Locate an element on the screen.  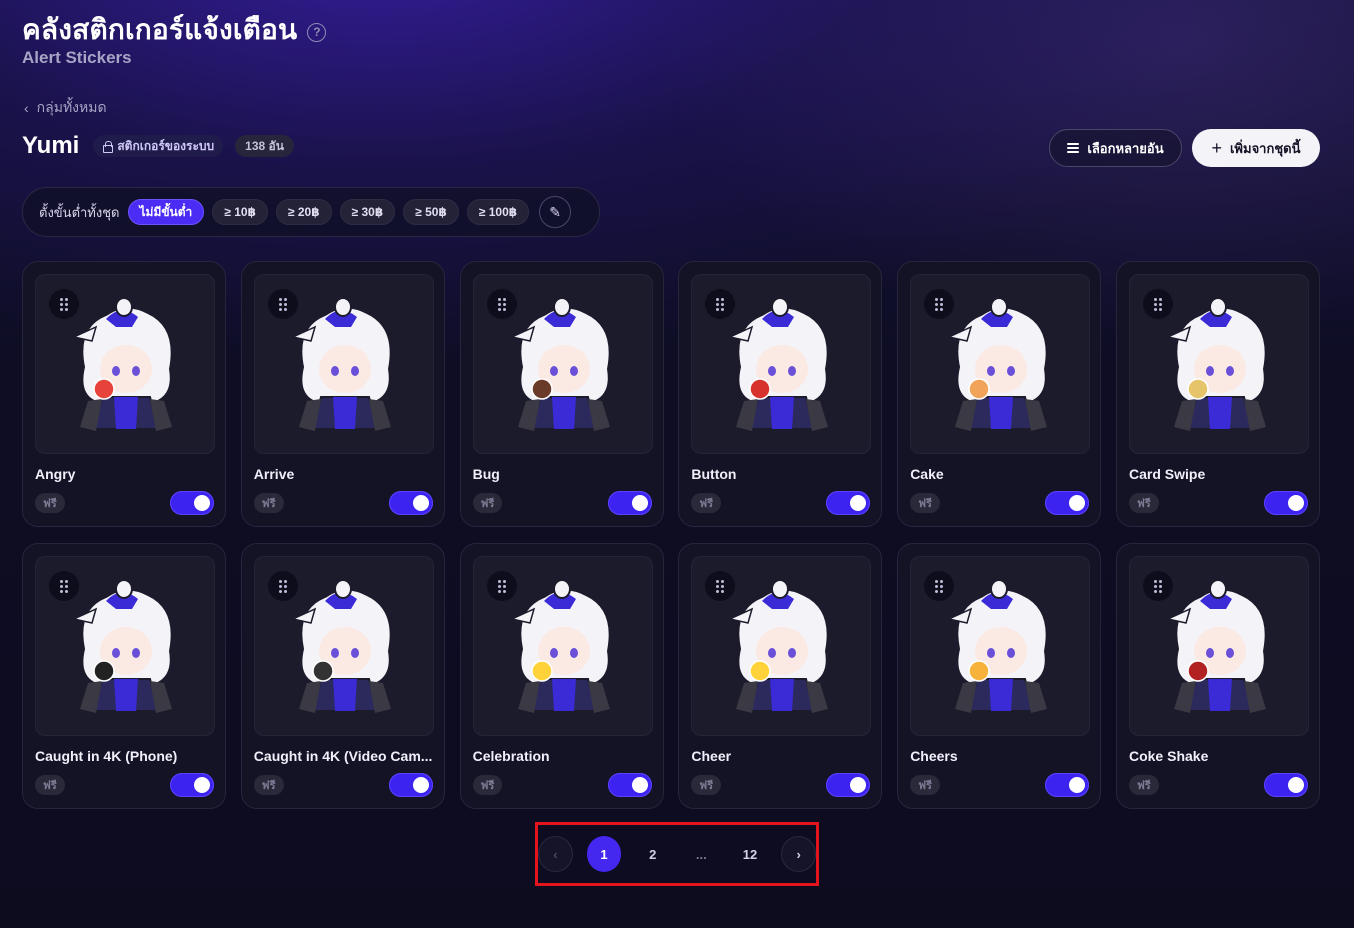
page-title-row: คลังสติกเกอร์แจ้งเตือน ? is located at coordinates (174, 30).